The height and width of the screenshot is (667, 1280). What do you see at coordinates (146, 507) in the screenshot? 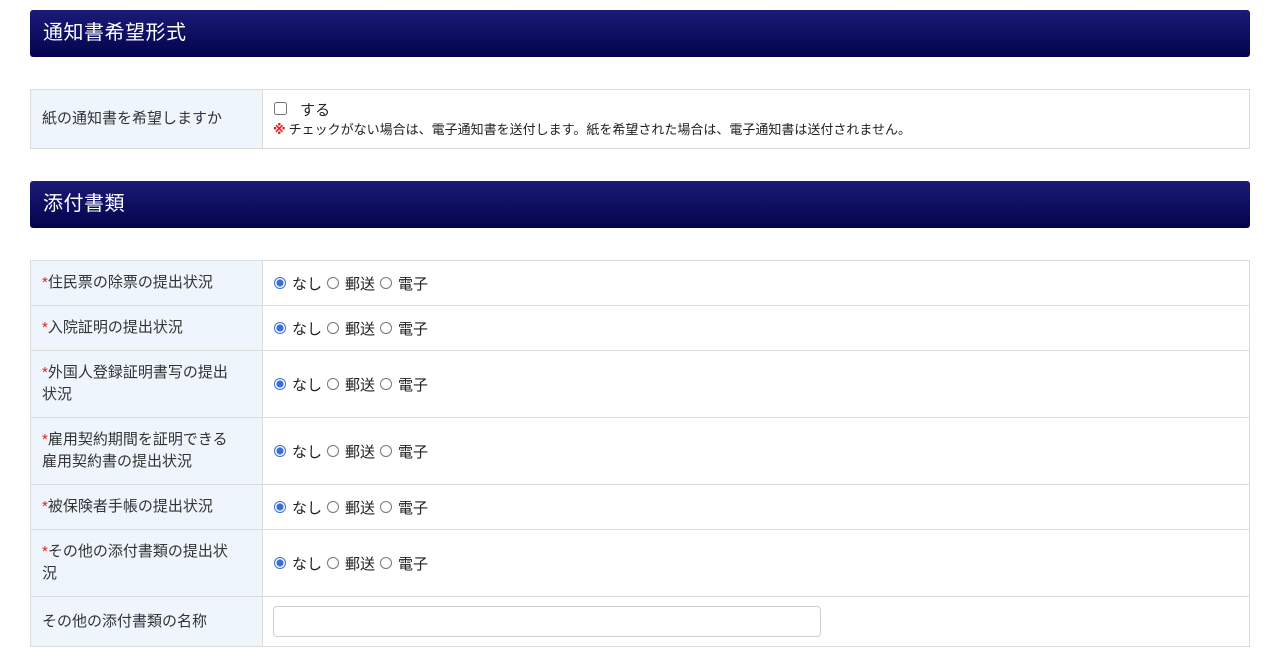
I see `attachment-row-label: *被保険者手帳の提出状況` at bounding box center [146, 507].